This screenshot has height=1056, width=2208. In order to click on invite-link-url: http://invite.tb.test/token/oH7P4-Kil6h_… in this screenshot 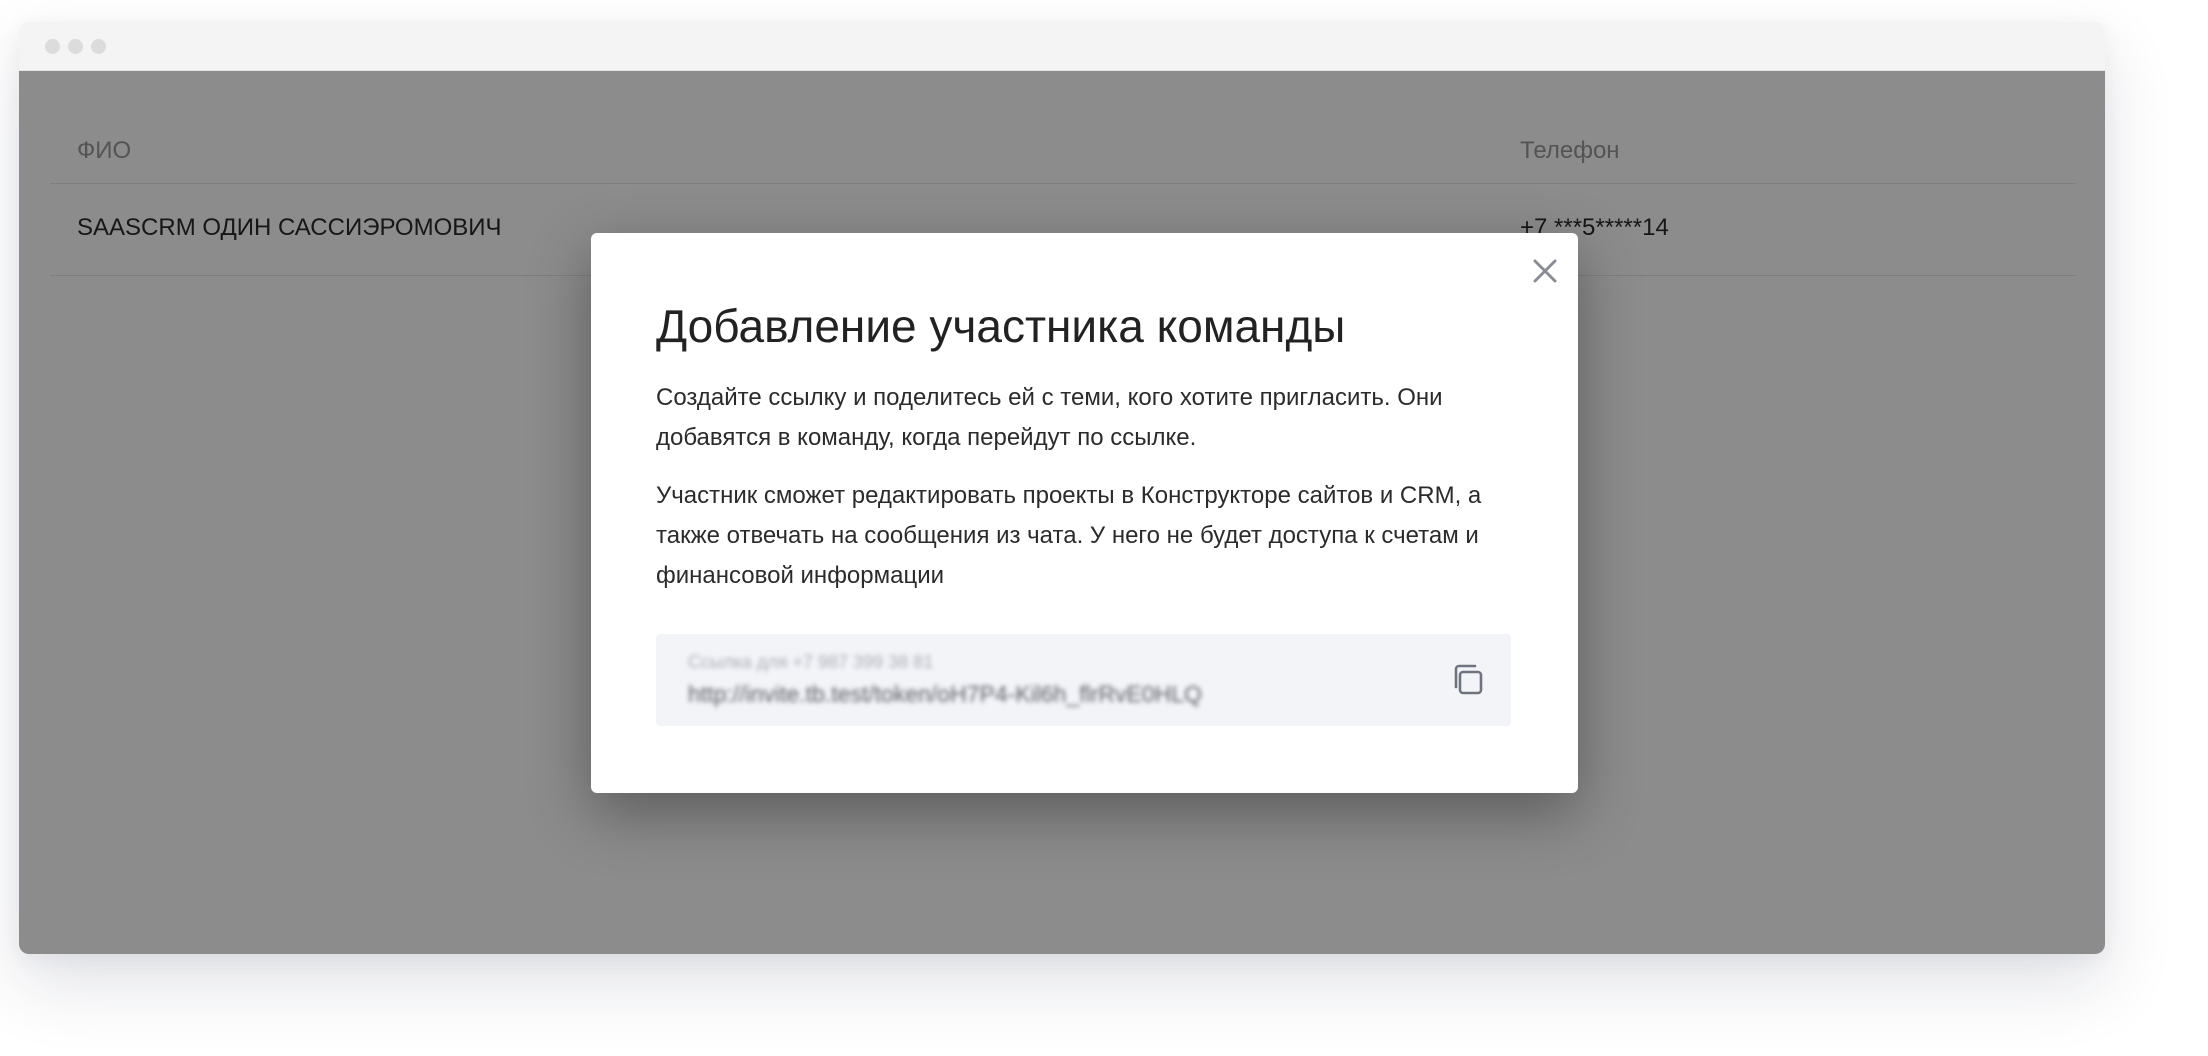, I will do `click(945, 694)`.